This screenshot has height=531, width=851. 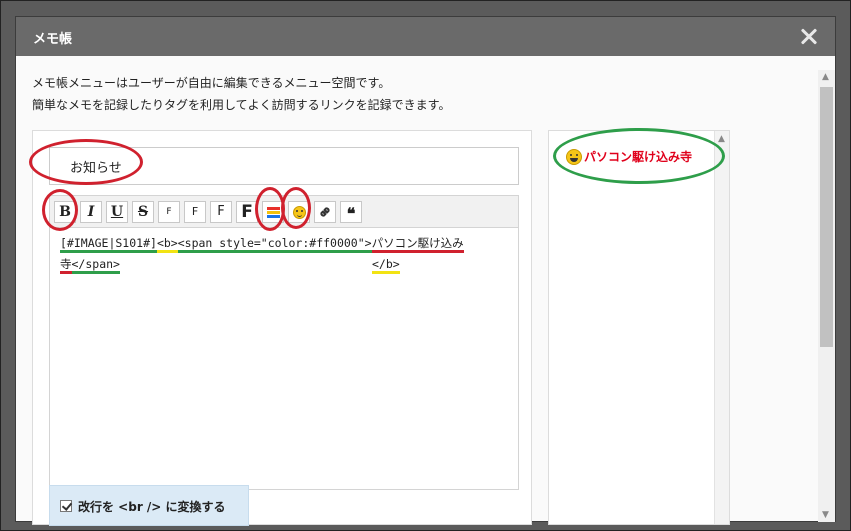 What do you see at coordinates (385, 265) in the screenshot?
I see `bold-close-tag: </b>` at bounding box center [385, 265].